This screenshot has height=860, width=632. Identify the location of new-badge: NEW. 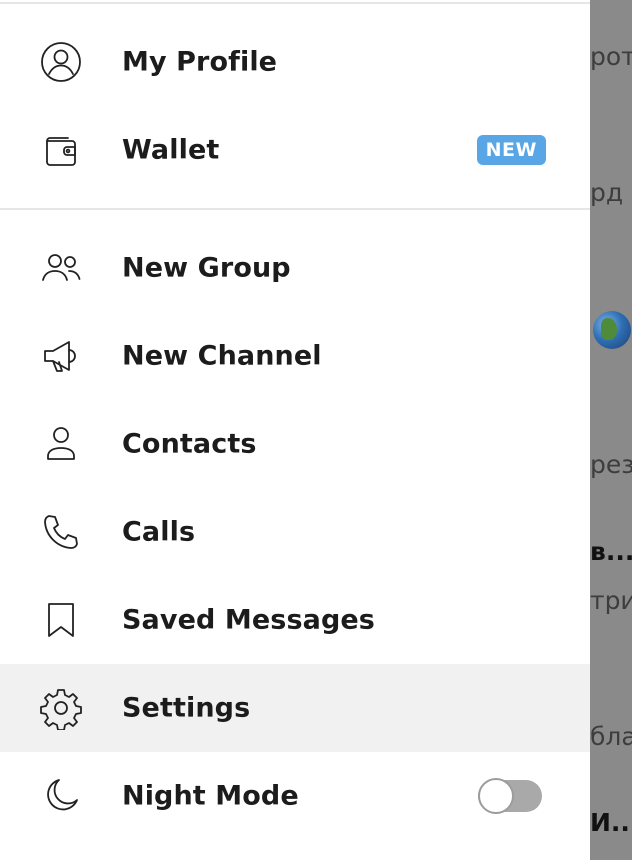
(511, 150).